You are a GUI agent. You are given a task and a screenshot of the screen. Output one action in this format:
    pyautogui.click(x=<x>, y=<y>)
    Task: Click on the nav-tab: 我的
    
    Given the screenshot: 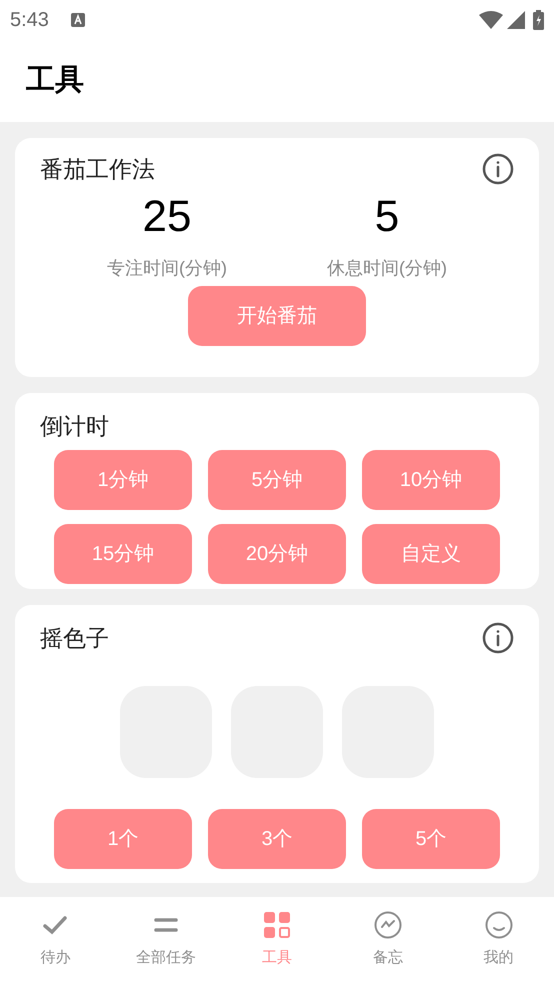 What is the action you would take?
    pyautogui.click(x=498, y=940)
    